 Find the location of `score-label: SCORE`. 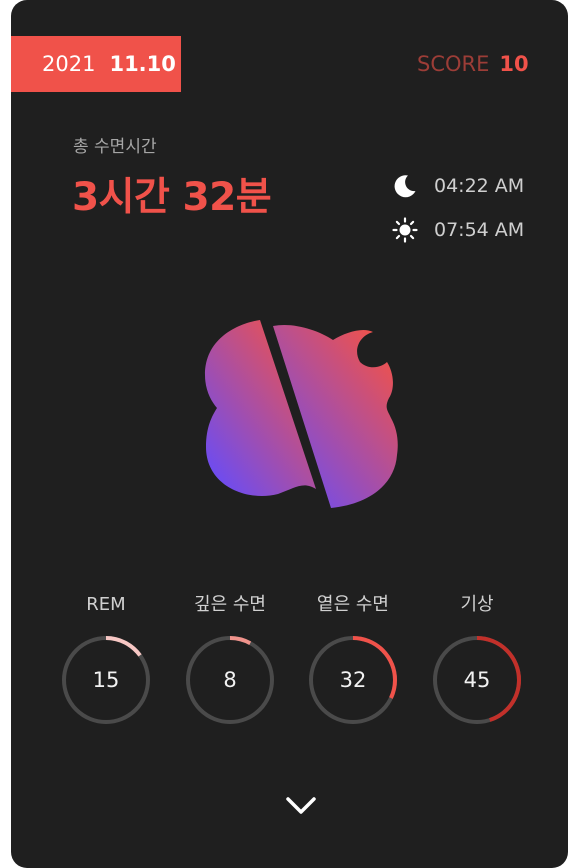

score-label: SCORE is located at coordinates (453, 64).